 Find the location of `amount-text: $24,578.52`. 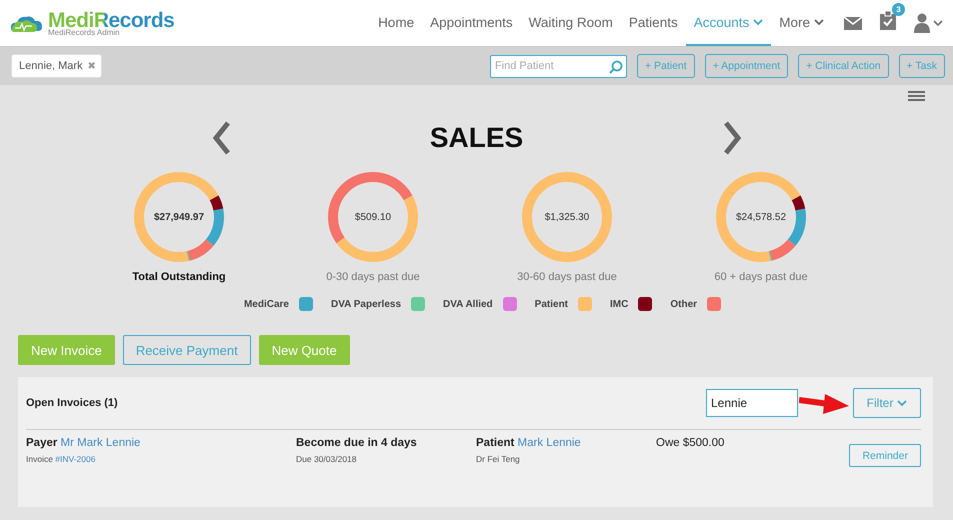

amount-text: $24,578.52 is located at coordinates (761, 217).